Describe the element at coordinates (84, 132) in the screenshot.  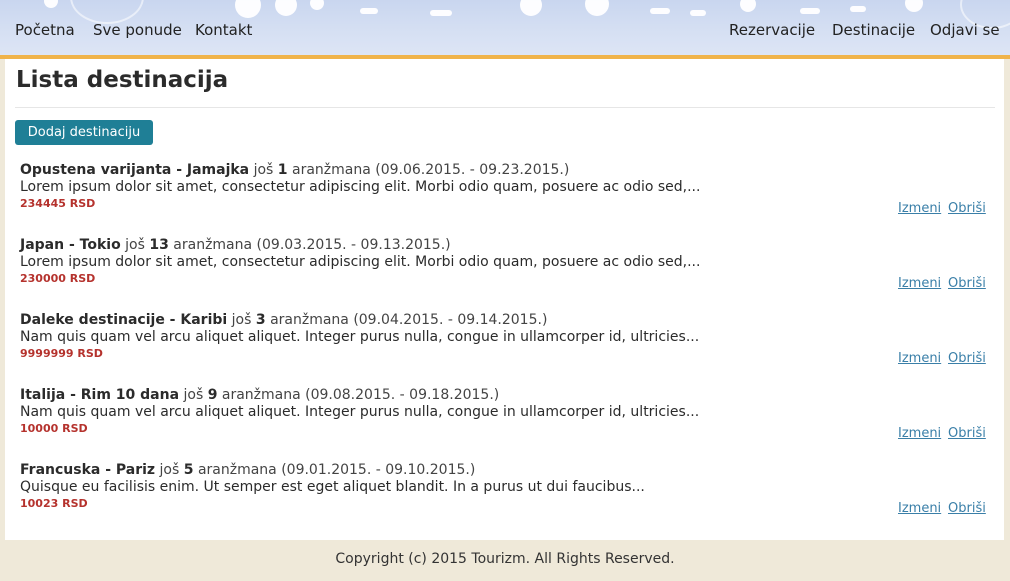
I see `add-destination-button: Dodaj destinaciju` at that location.